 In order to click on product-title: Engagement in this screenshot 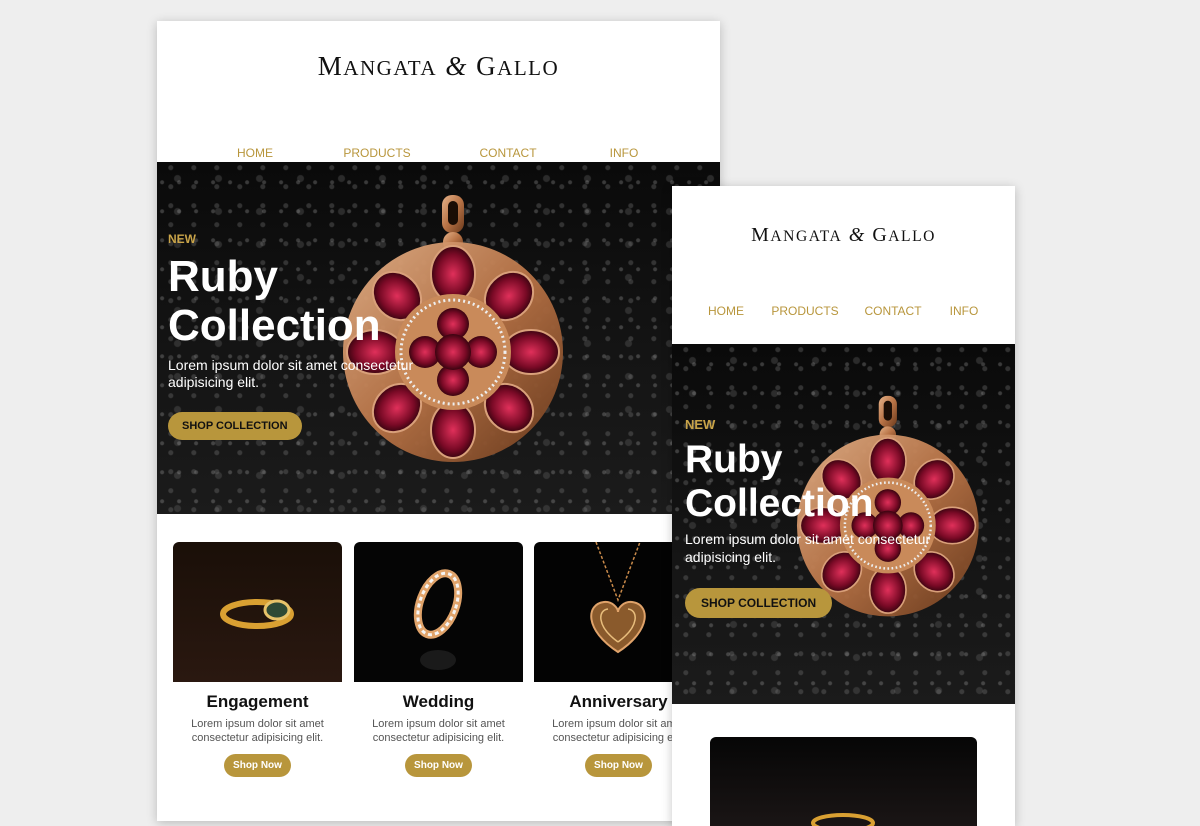, I will do `click(257, 701)`.